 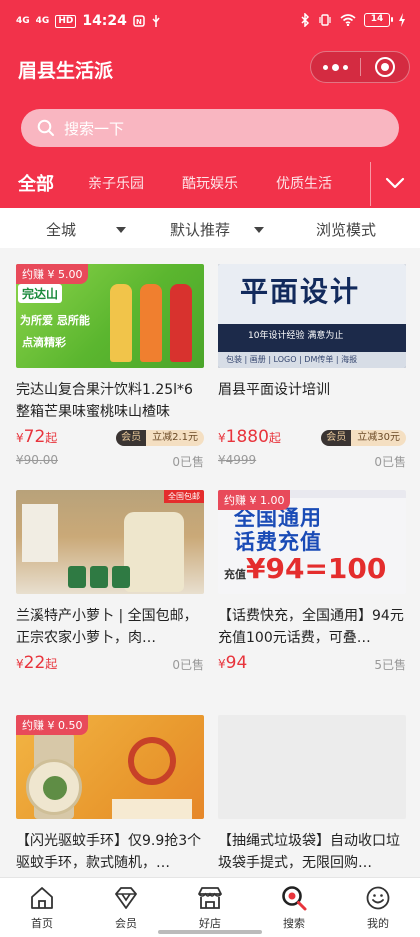 I want to click on brand-logo-text: 完达山, so click(x=40, y=293).